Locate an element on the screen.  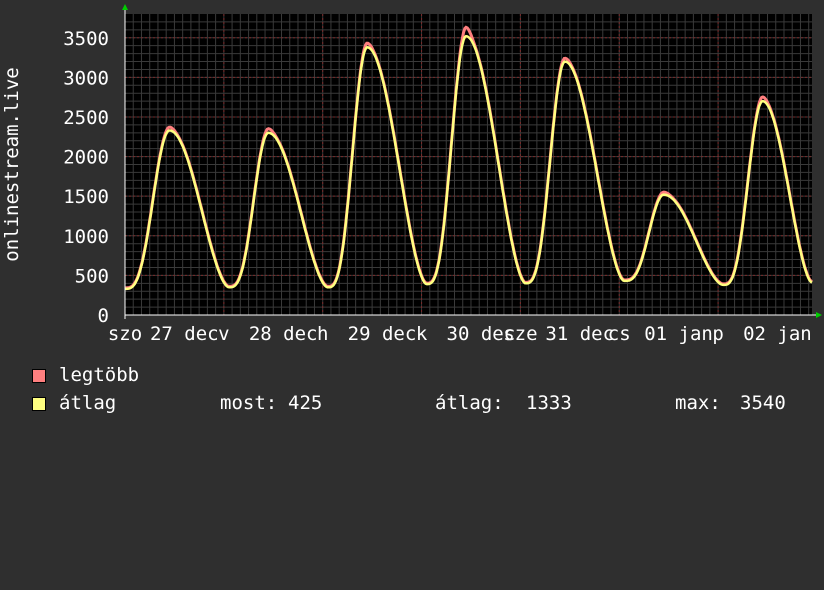
stat-most-label: most: is located at coordinates (249, 403).